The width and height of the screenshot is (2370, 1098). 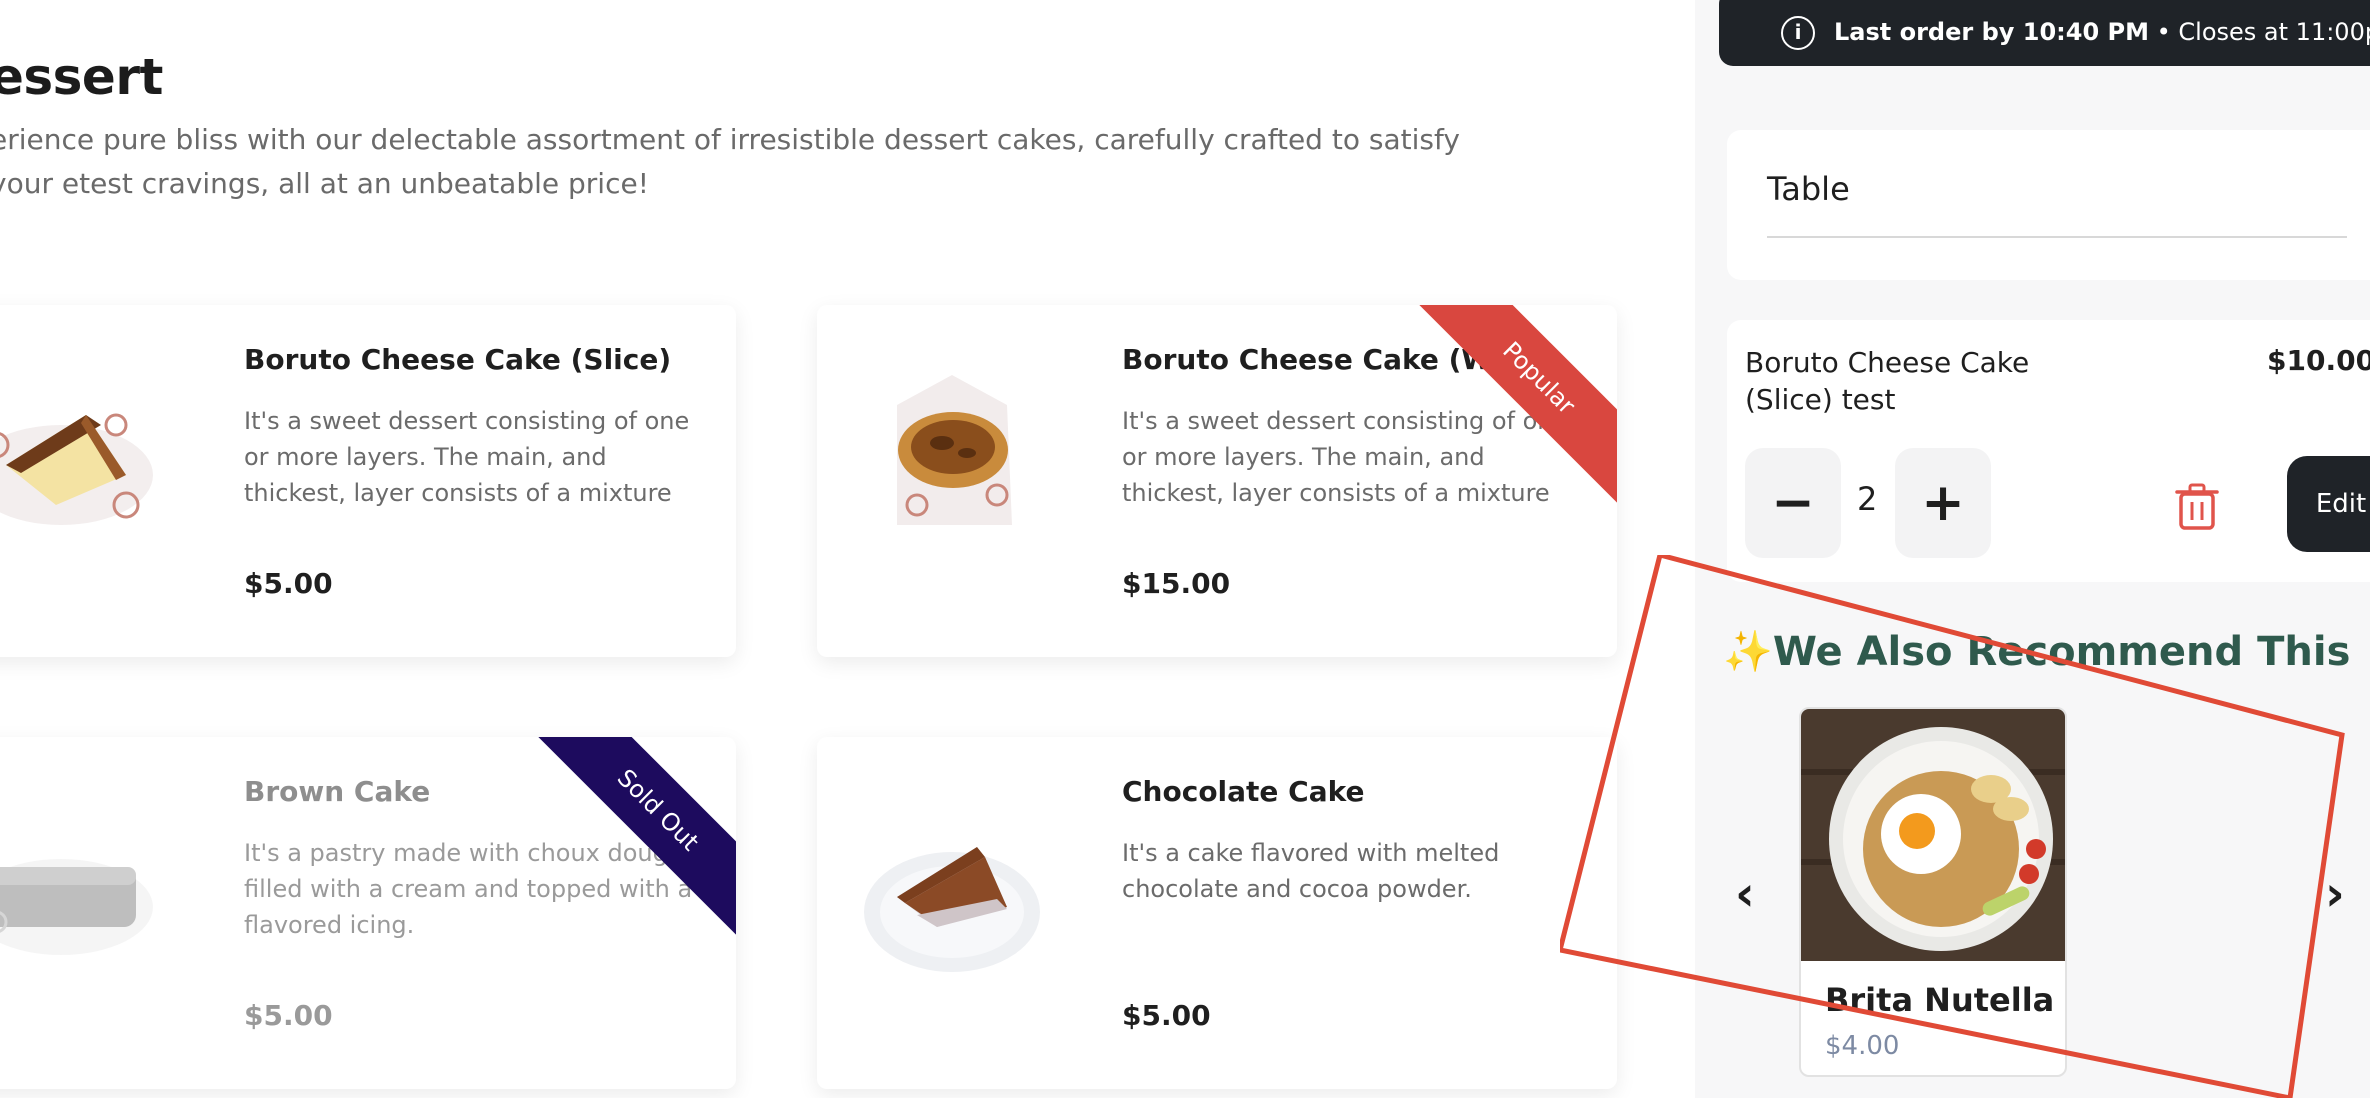 I want to click on edit-button: Edit, so click(x=2328, y=504).